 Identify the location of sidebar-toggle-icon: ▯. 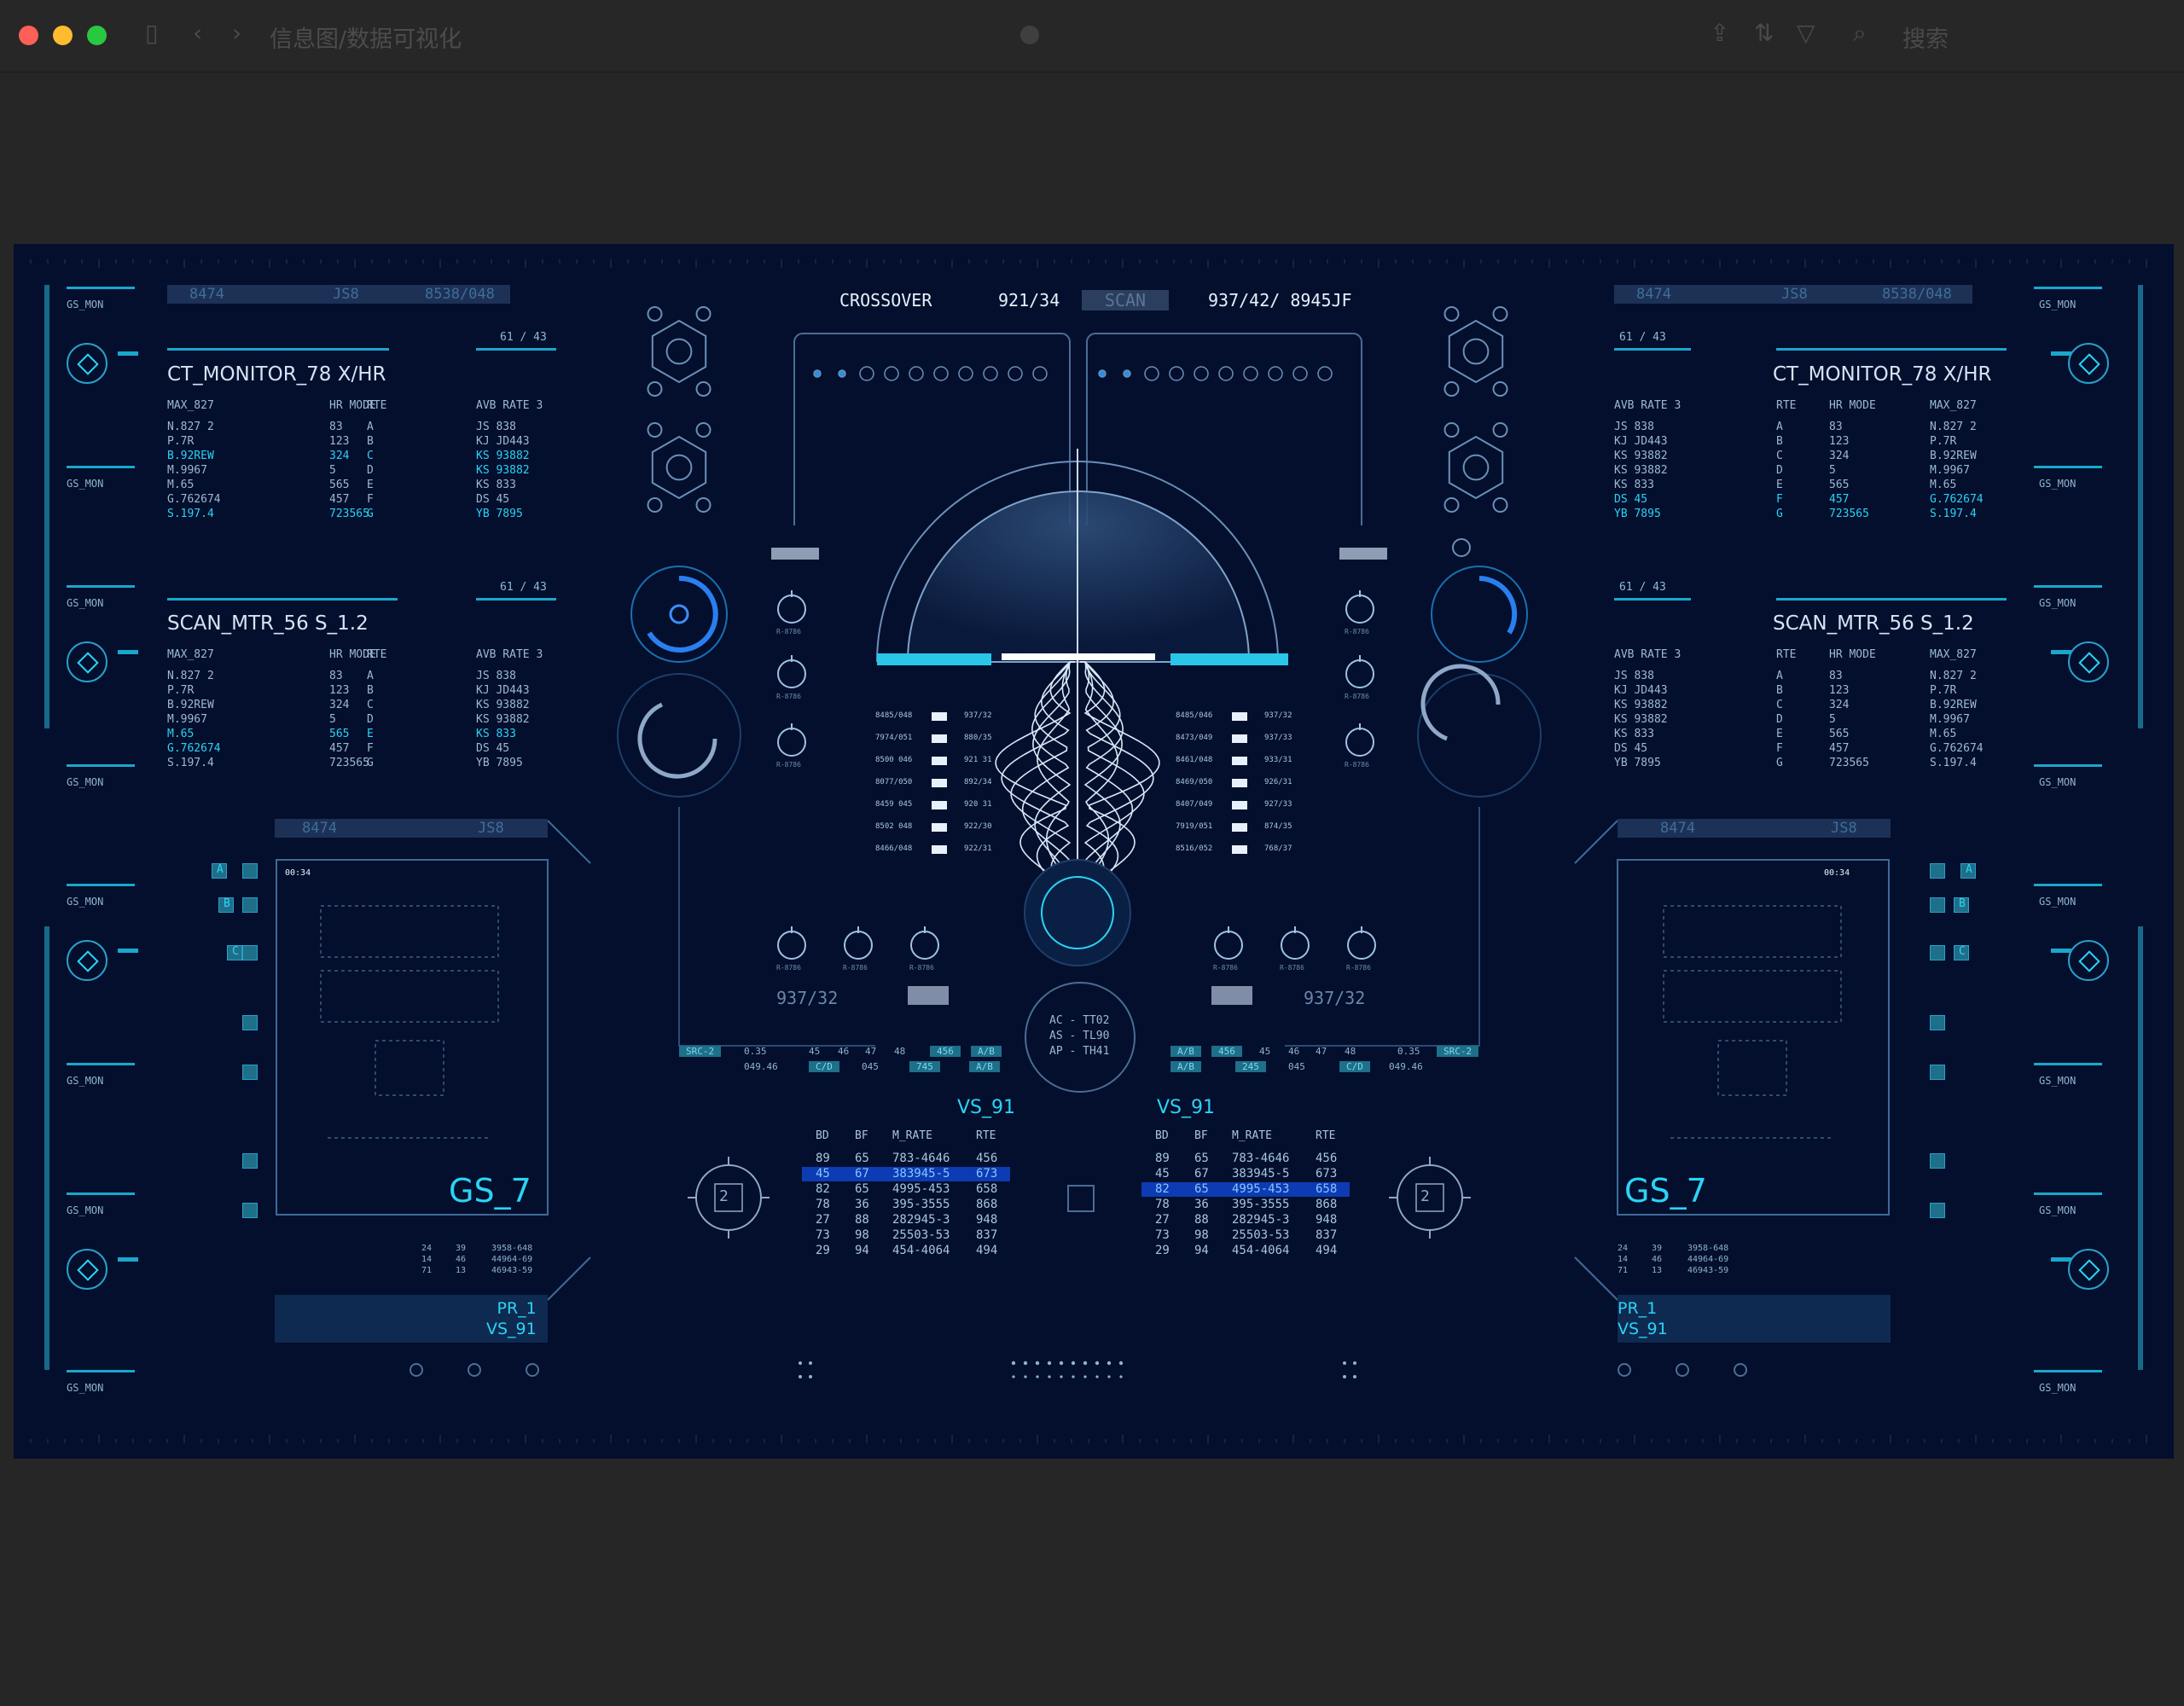
(151, 33).